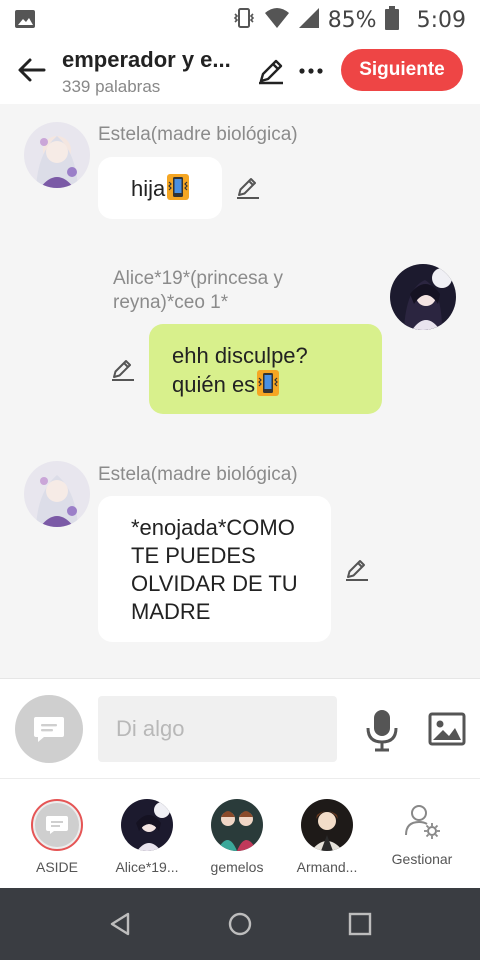  What do you see at coordinates (171, 611) in the screenshot?
I see `message-text-line: MADRE` at bounding box center [171, 611].